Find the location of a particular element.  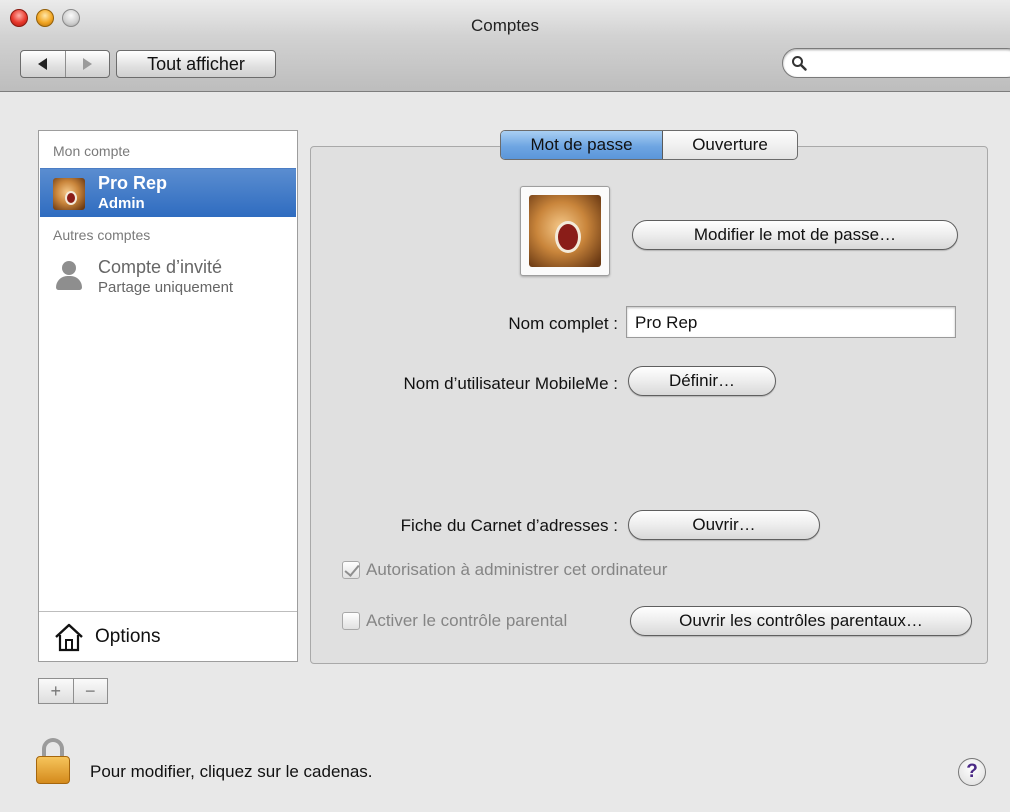

guest-account-name: Compte d’invité is located at coordinates (160, 267).